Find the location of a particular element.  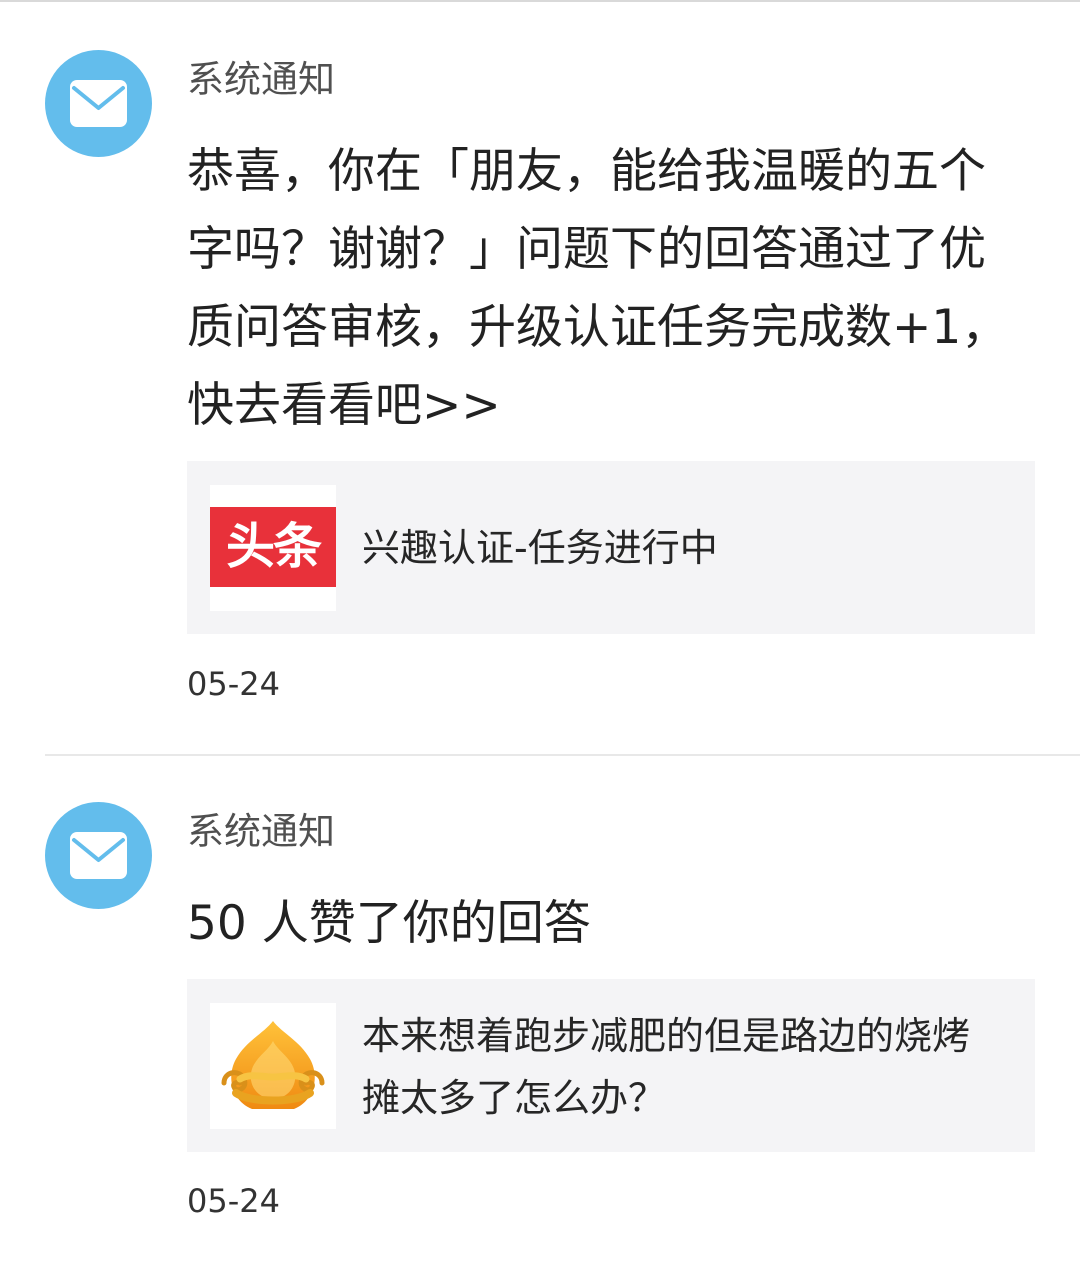

linked-card: 头条 兴趣认证-任务进行中 is located at coordinates (611, 547).